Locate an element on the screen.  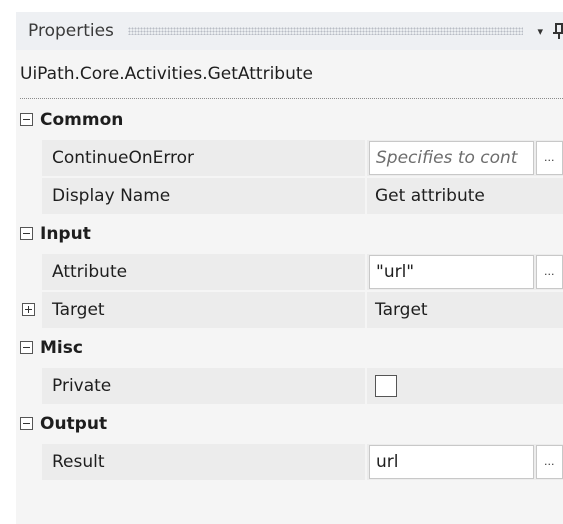
category-label: Input is located at coordinates (65, 234).